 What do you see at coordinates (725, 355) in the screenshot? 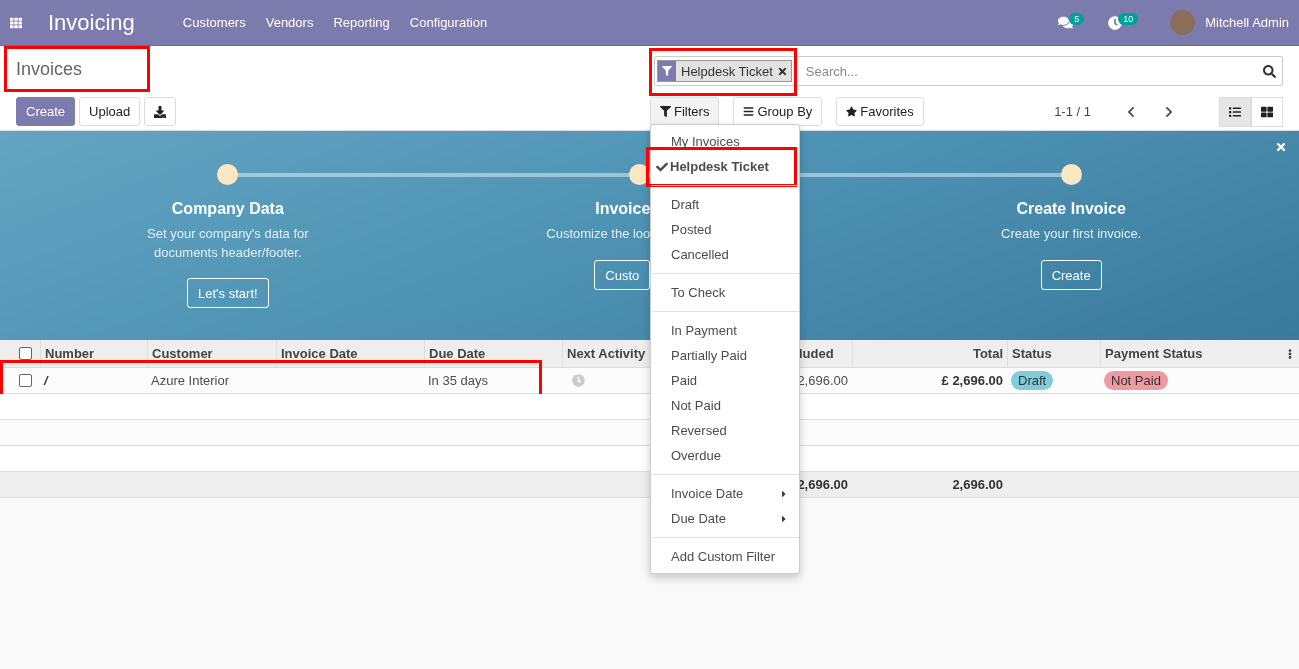
I see `filter-menu-item: Partially Paid` at bounding box center [725, 355].